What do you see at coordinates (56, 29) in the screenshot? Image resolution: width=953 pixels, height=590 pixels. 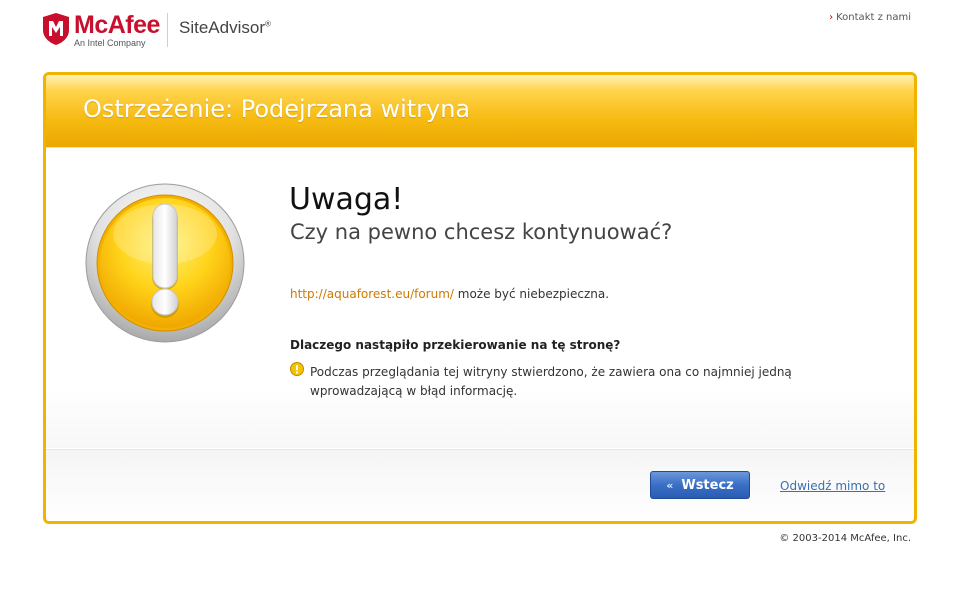 I see `mcafee-shield-icon` at bounding box center [56, 29].